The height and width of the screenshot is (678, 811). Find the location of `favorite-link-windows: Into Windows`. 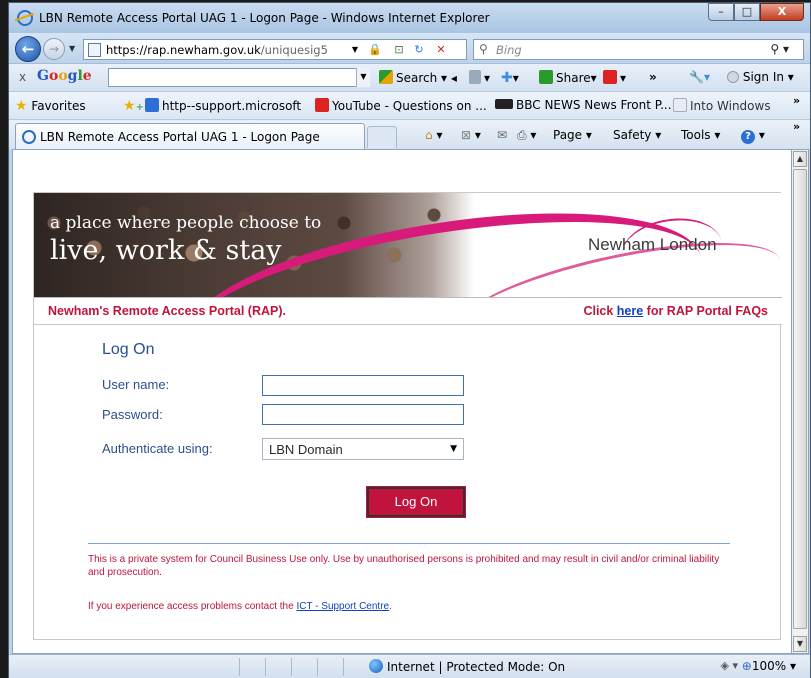

favorite-link-windows: Into Windows is located at coordinates (722, 105).